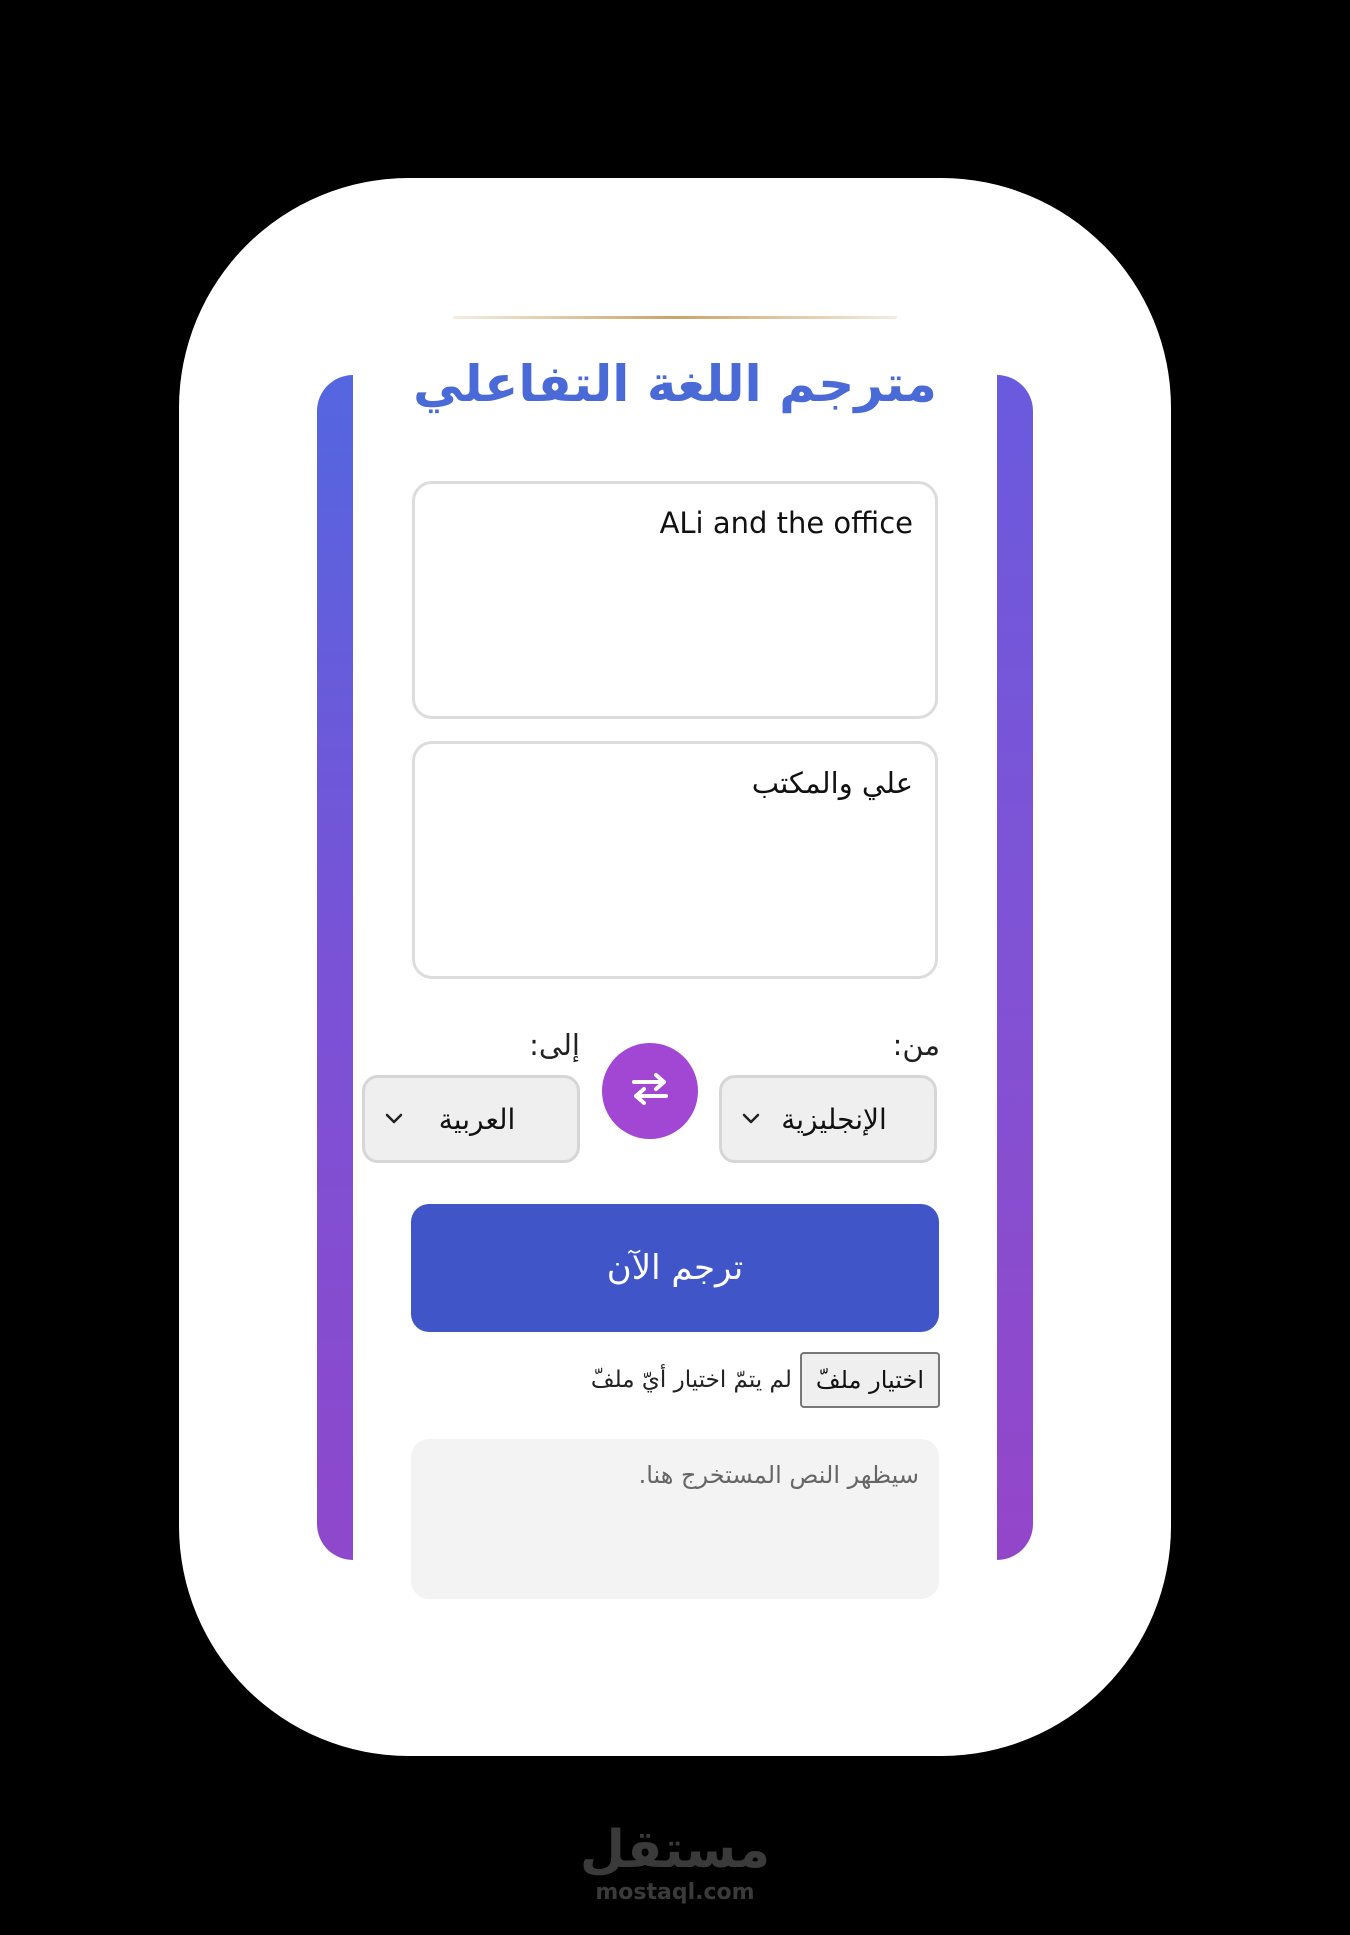 This screenshot has height=1935, width=1350. Describe the element at coordinates (675, 1892) in the screenshot. I see `watermark-latin: mostaql.com` at that location.